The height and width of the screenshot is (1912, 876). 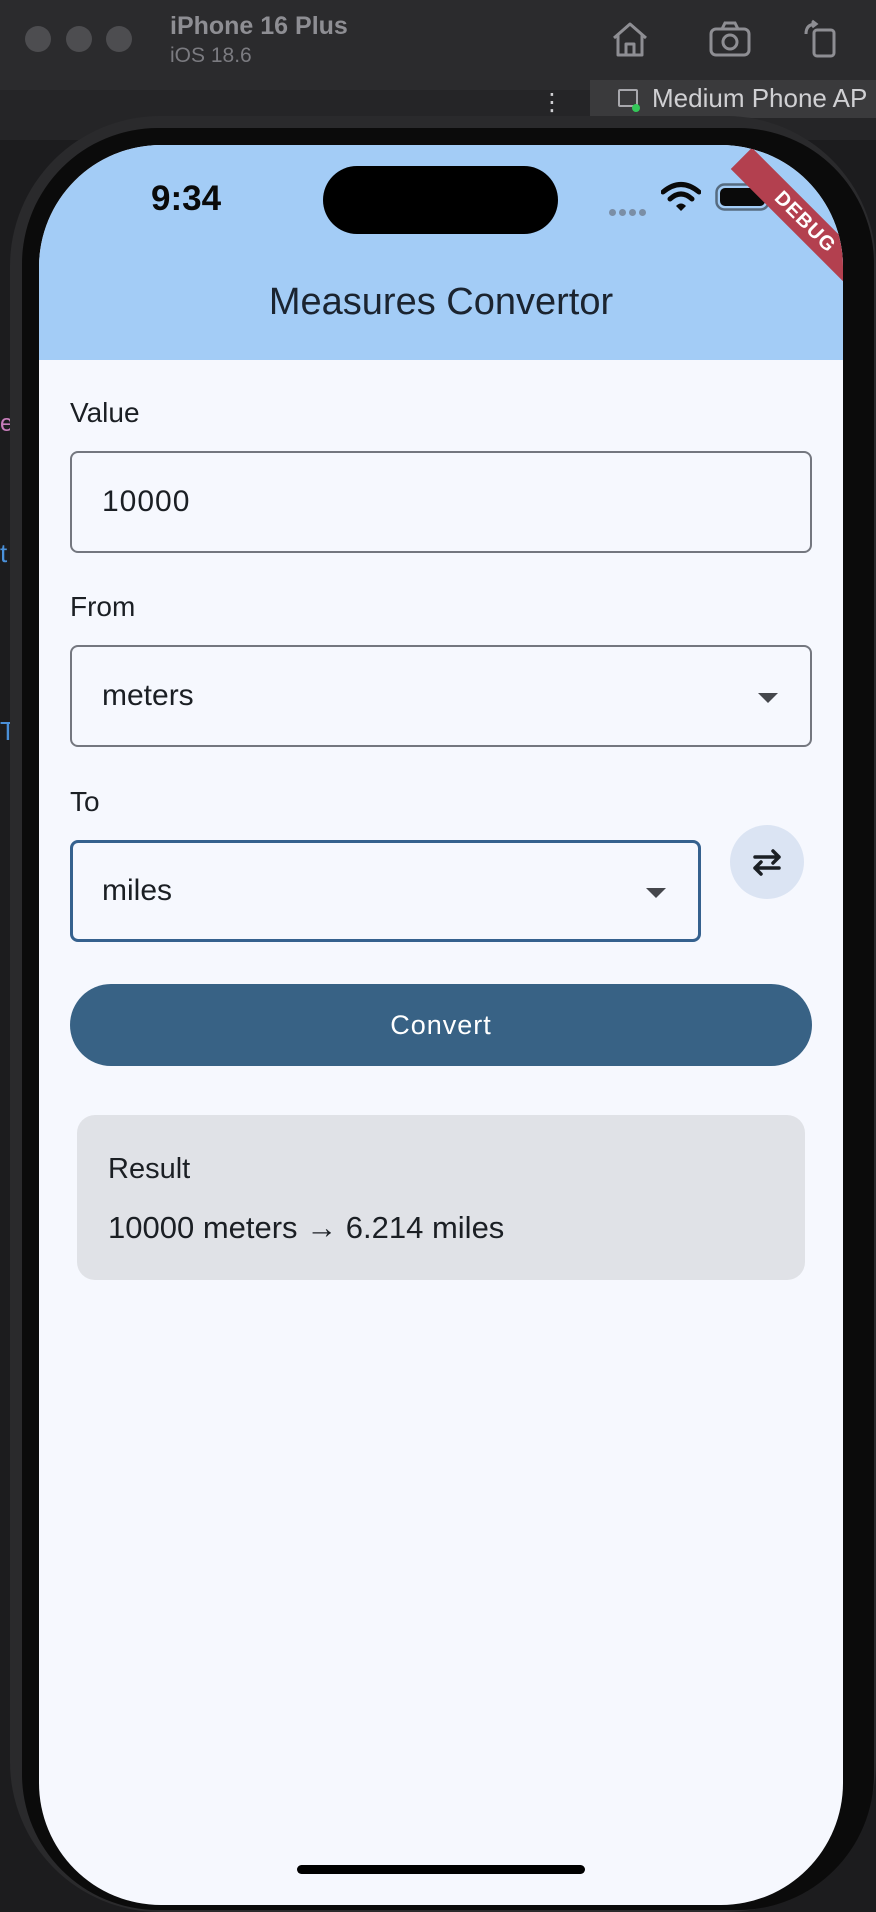 I want to click on value-label: Value, so click(x=105, y=412).